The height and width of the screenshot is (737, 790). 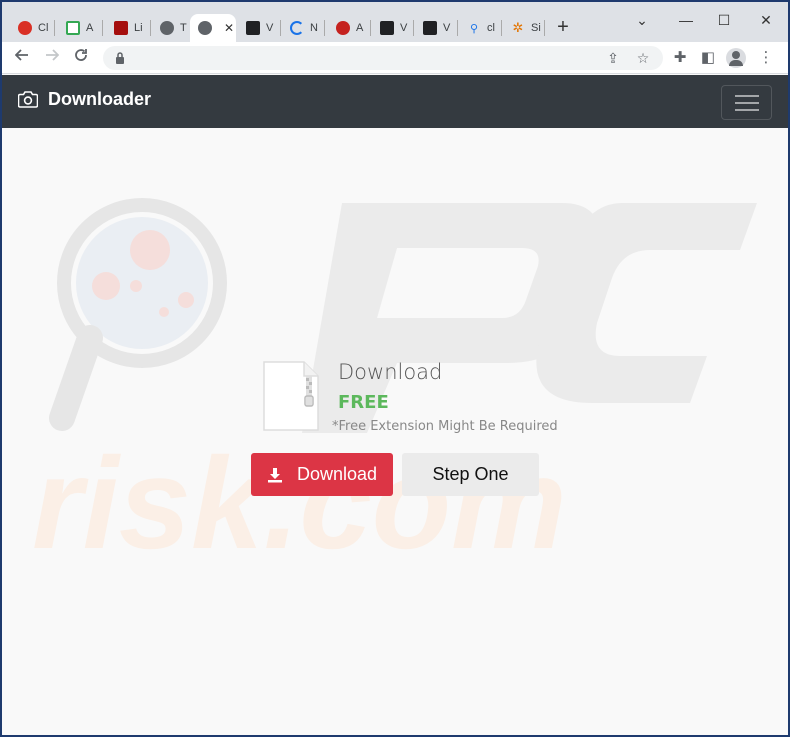 What do you see at coordinates (120, 58) in the screenshot?
I see `lock-icon` at bounding box center [120, 58].